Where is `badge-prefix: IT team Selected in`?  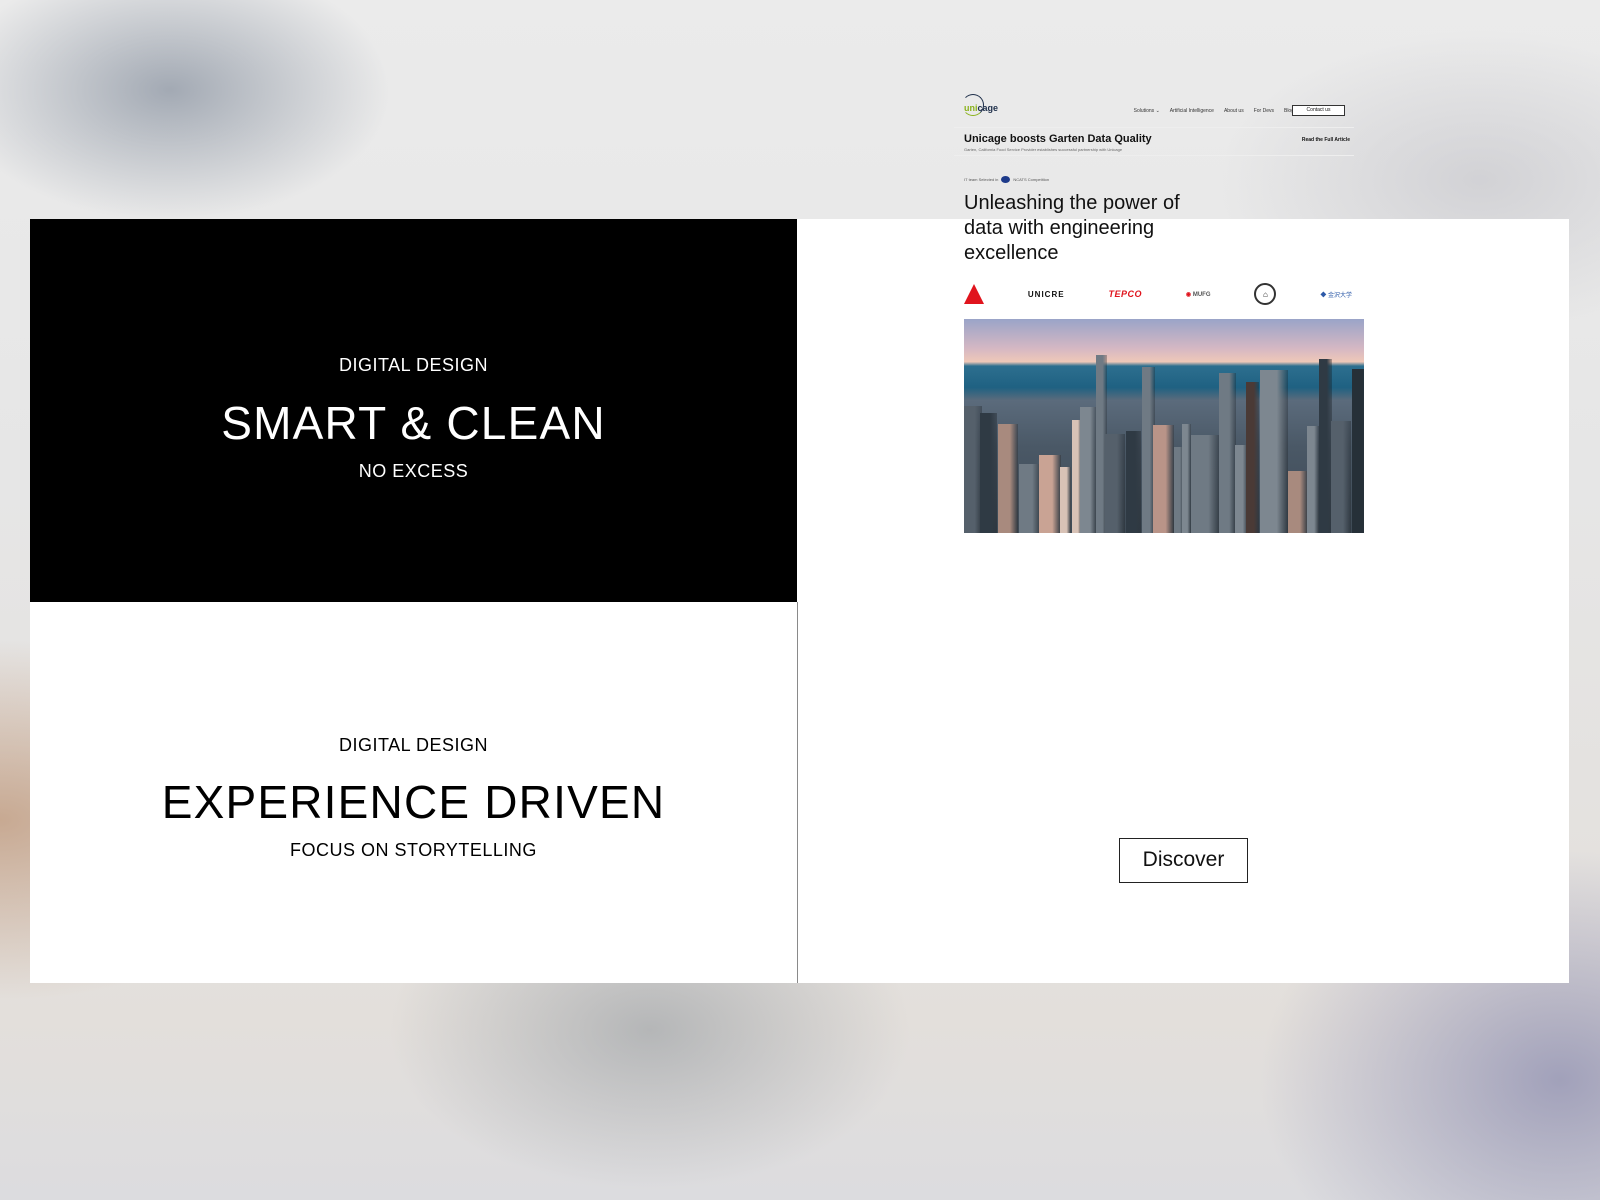 badge-prefix: IT team Selected in is located at coordinates (981, 179).